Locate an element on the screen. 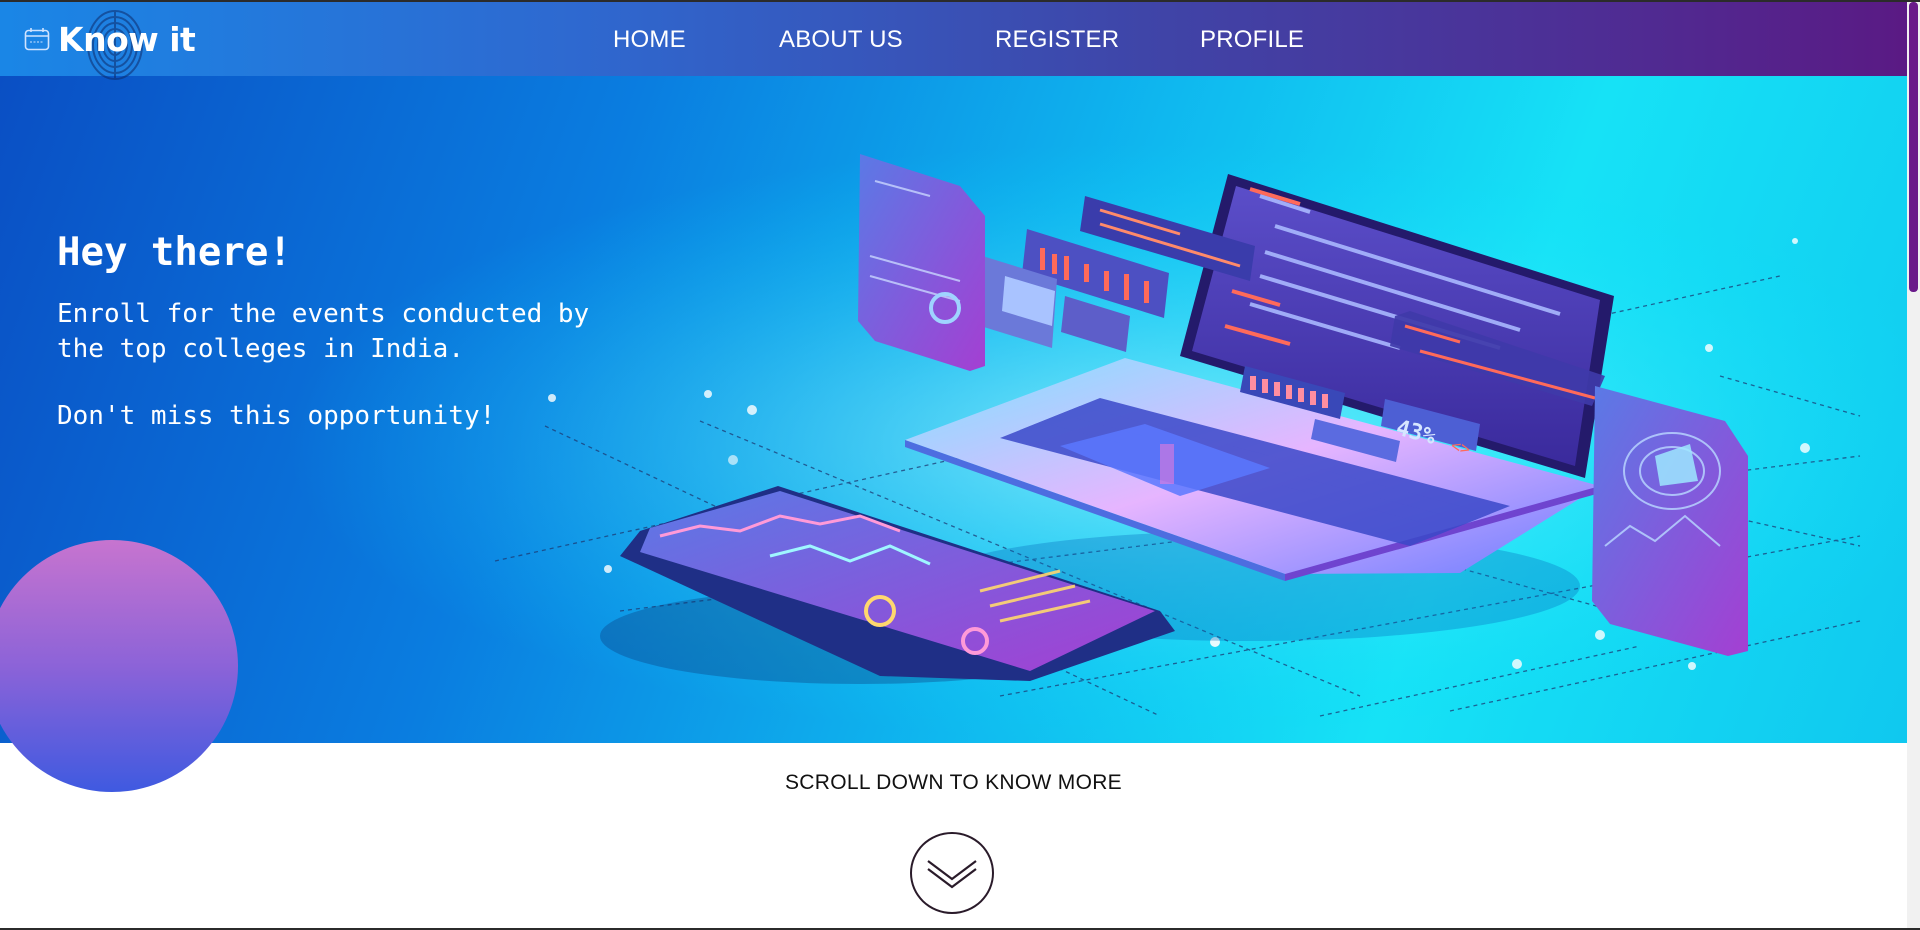 Image resolution: width=1920 pixels, height=930 pixels. hero-title: Hey there! is located at coordinates (174, 252).